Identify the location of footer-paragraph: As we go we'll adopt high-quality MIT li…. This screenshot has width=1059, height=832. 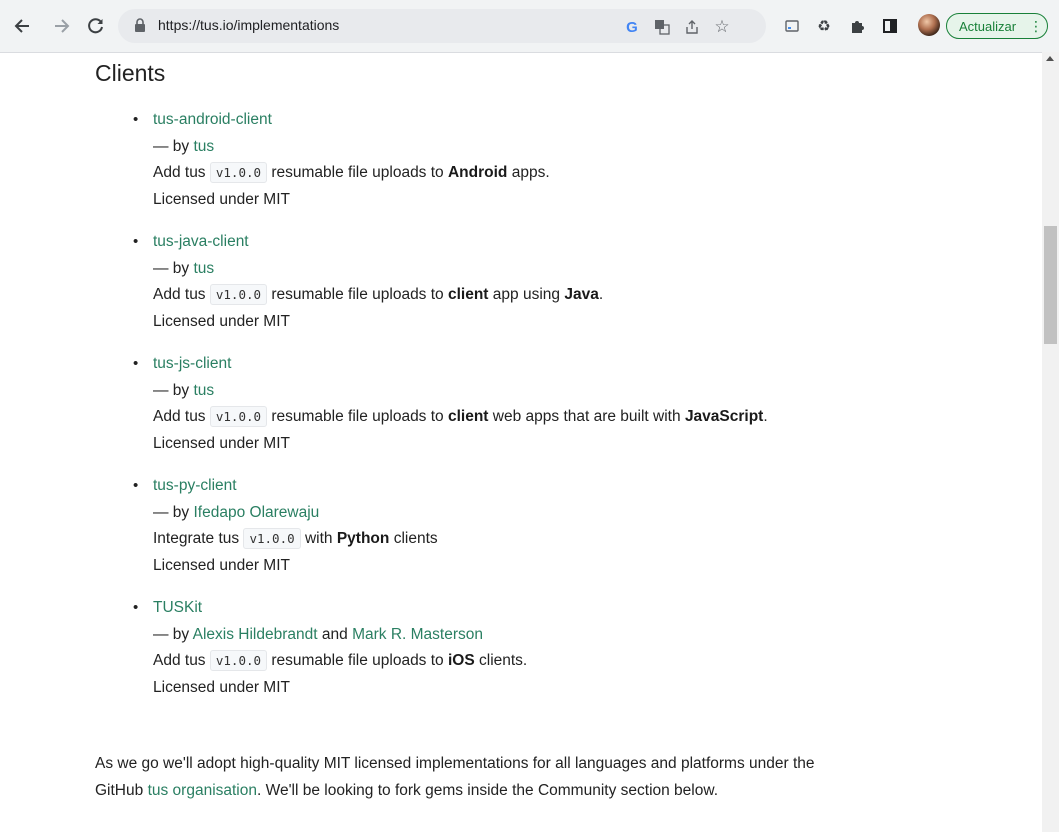
(455, 777).